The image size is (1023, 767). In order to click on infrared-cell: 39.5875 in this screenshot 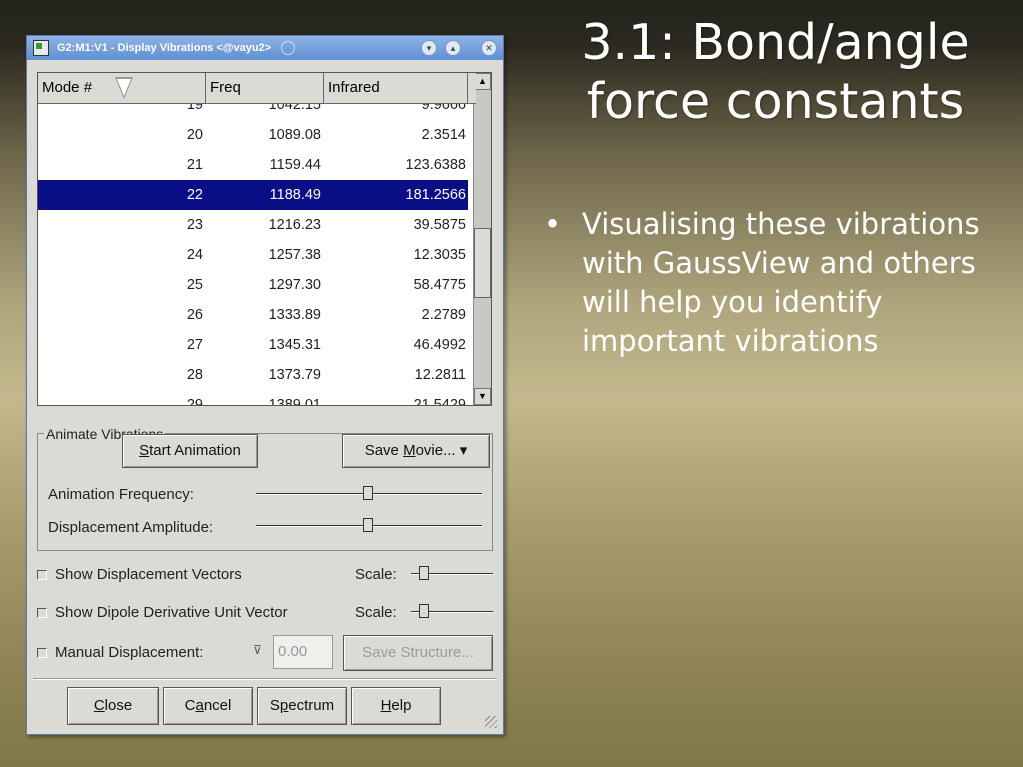, I will do `click(439, 225)`.